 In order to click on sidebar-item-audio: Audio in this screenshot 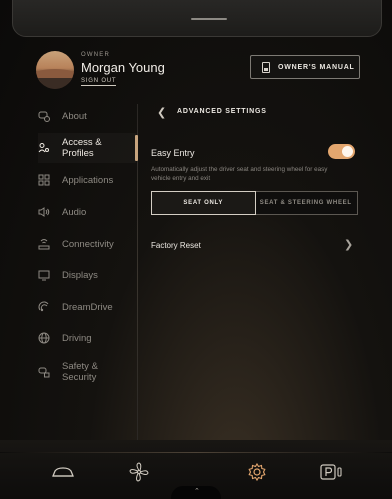, I will do `click(87, 212)`.